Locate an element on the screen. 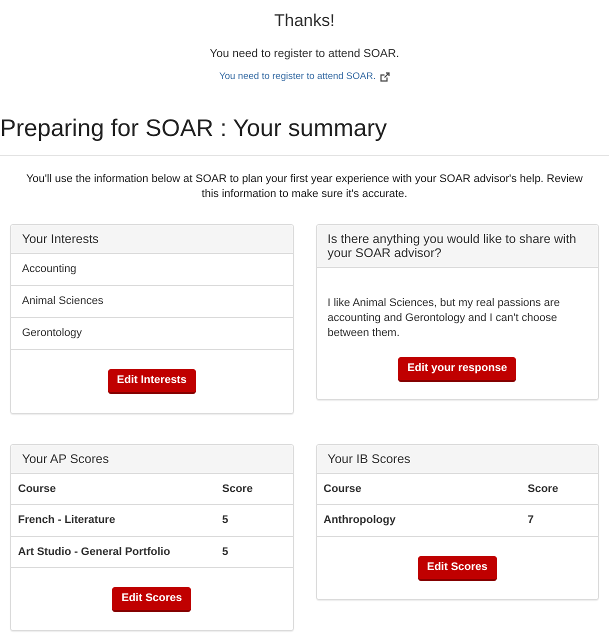 The image size is (609, 636). panel-header: Your AP Scores is located at coordinates (151, 459).